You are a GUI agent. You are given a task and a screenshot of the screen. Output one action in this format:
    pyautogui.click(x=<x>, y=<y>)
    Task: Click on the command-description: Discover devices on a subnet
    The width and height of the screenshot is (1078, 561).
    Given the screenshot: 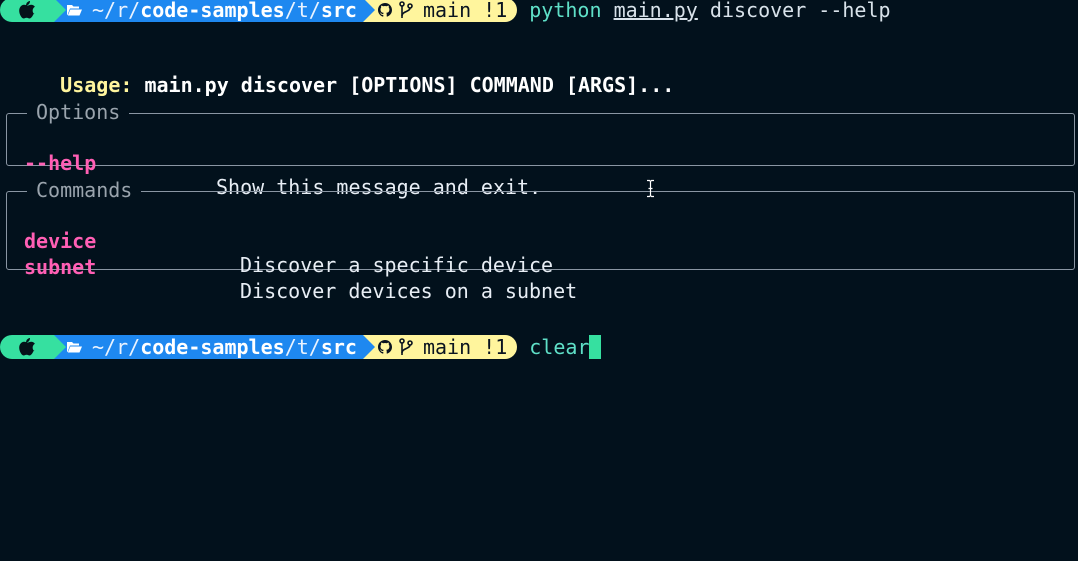 What is the action you would take?
    pyautogui.click(x=409, y=291)
    